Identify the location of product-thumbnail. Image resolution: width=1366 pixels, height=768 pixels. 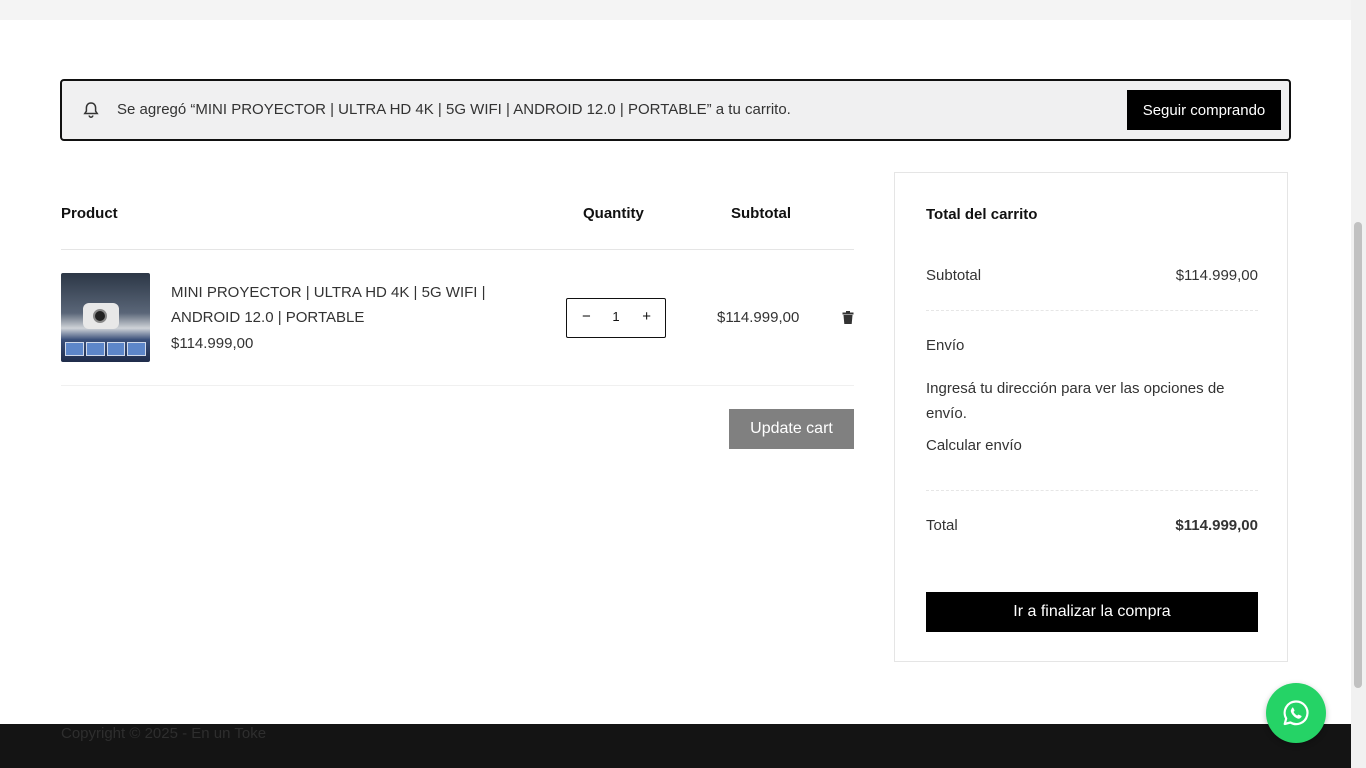
(105, 317).